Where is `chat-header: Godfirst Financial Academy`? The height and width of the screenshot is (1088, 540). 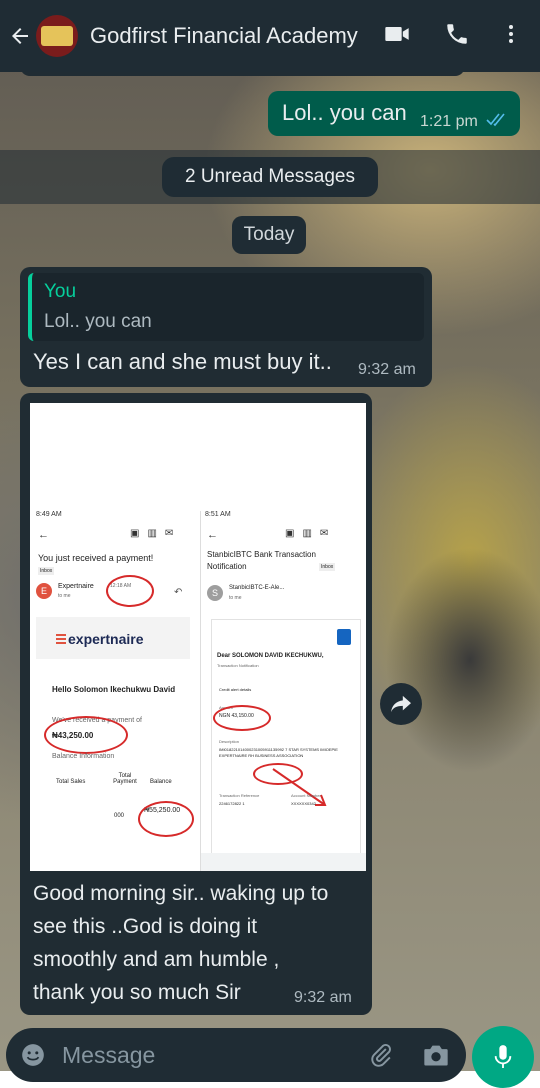
chat-header: Godfirst Financial Academy is located at coordinates (270, 36).